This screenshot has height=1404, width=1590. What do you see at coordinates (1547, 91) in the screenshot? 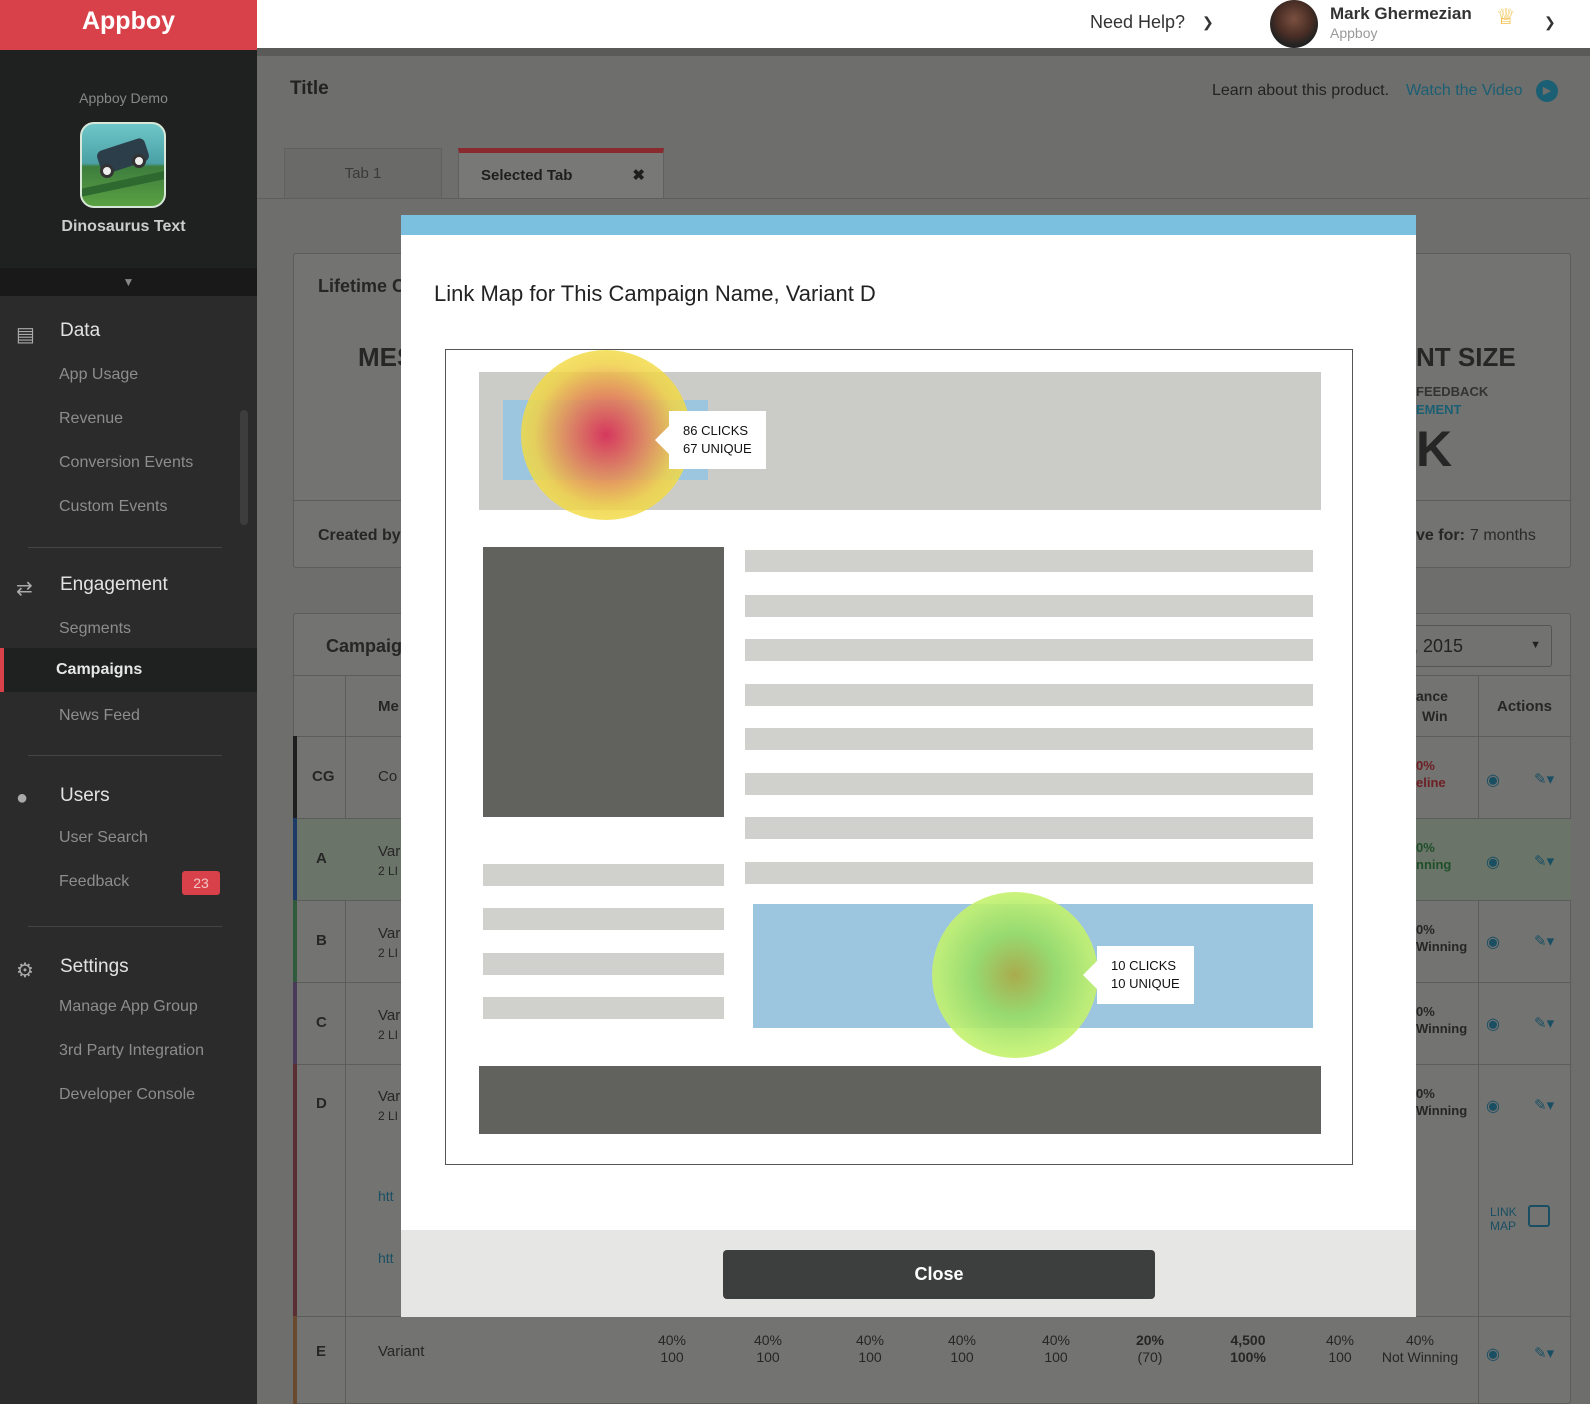
I see `play-icon: ▶` at bounding box center [1547, 91].